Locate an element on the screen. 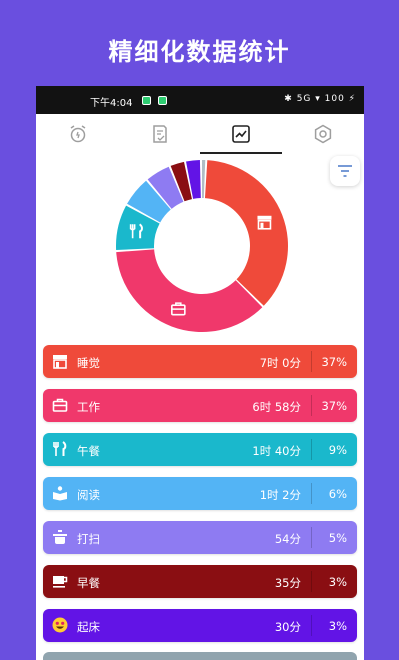  list-item: 打扫 54分 5% is located at coordinates (200, 537).